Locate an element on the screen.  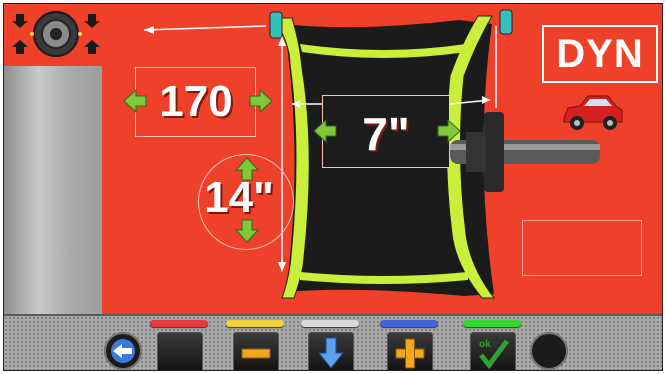
ok-check-icon: ok is located at coordinates (494, 354).